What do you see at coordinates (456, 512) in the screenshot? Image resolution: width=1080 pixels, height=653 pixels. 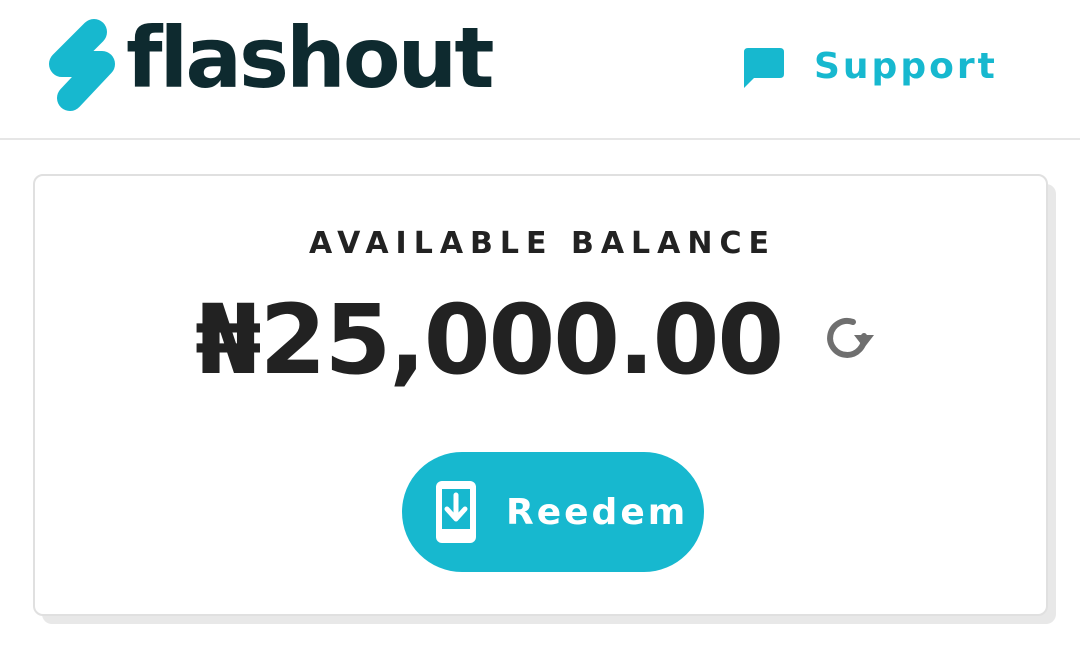 I see `phone-download-icon` at bounding box center [456, 512].